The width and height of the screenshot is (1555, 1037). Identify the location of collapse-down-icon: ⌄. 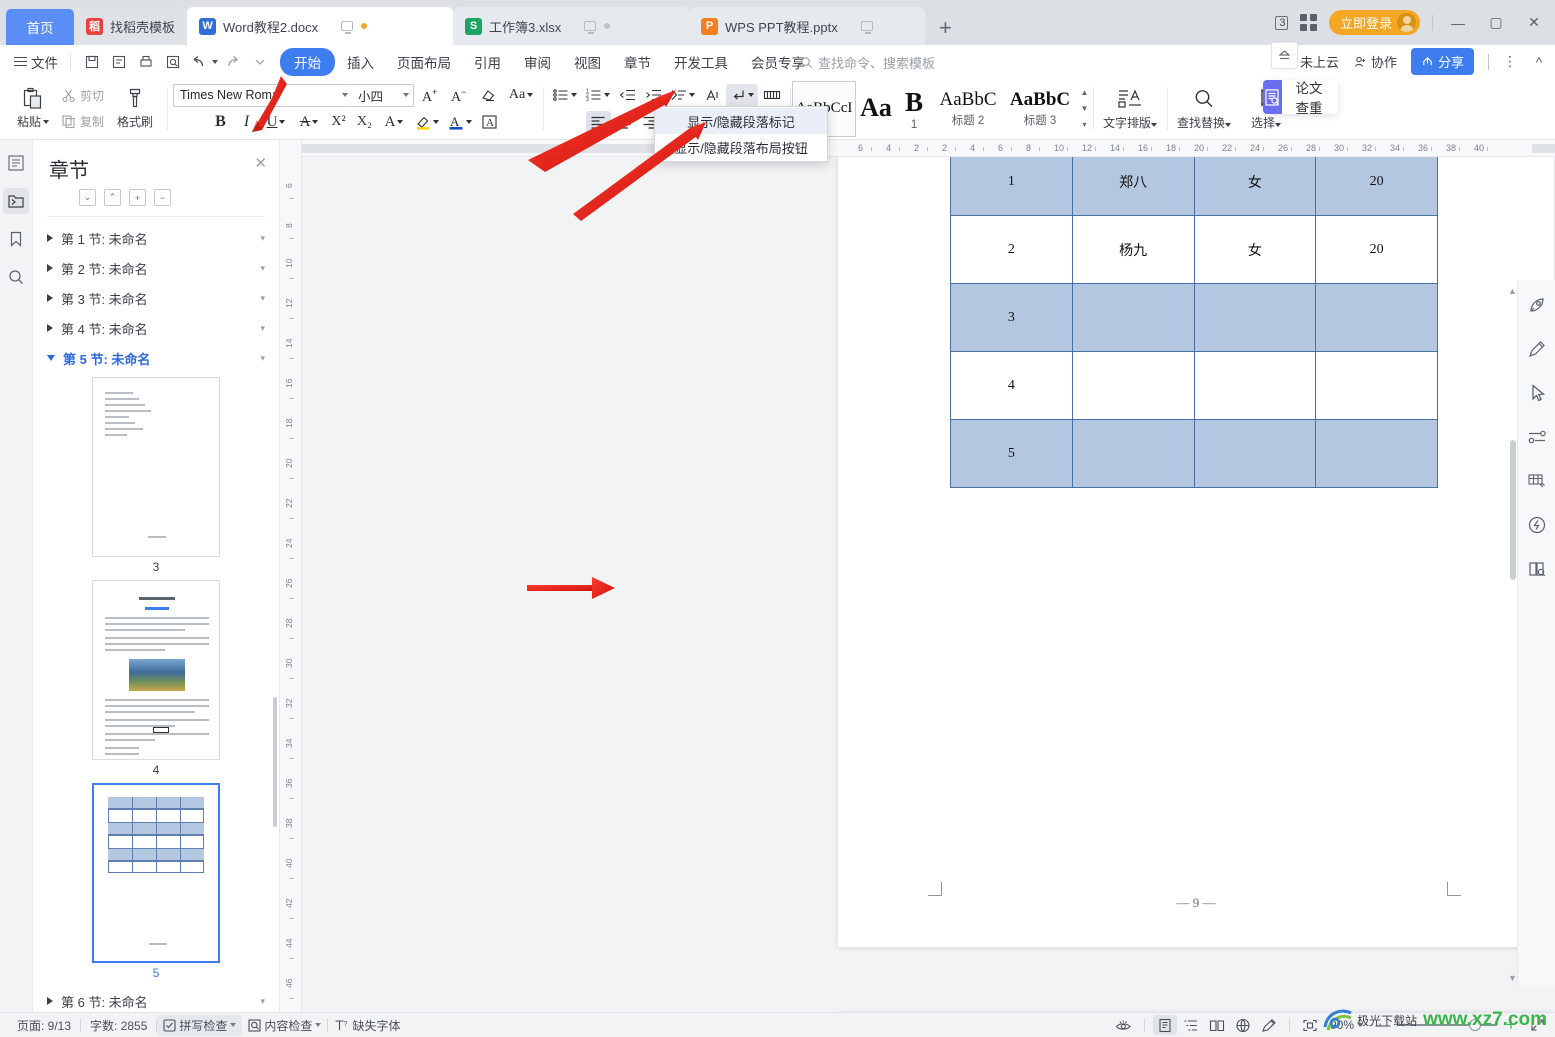
(87, 197).